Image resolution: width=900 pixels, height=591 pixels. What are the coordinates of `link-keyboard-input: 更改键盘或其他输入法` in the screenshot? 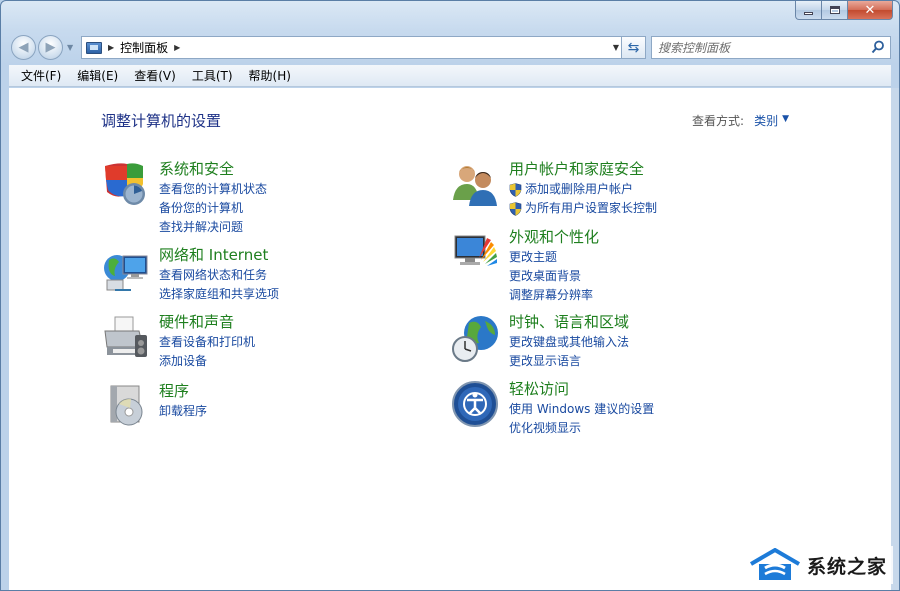 It's located at (569, 342).